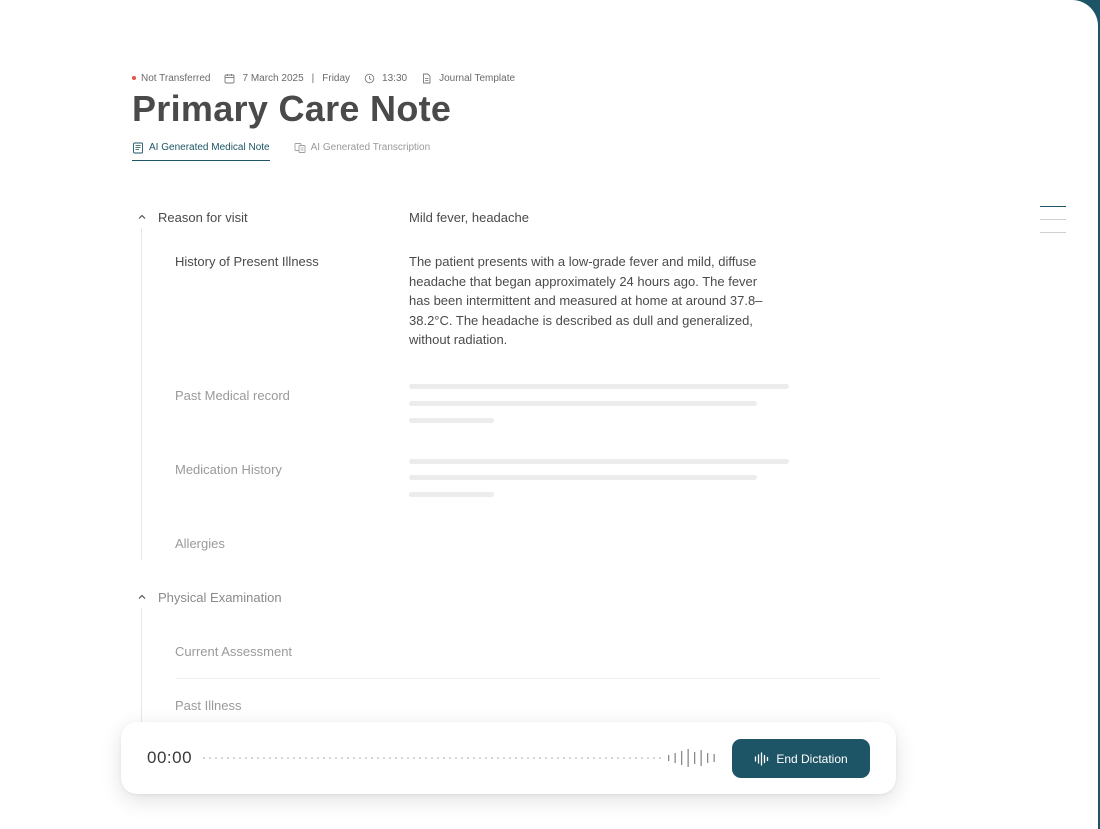 The height and width of the screenshot is (829, 1100). I want to click on field-hpi-label: History of Present Illness, so click(247, 261).